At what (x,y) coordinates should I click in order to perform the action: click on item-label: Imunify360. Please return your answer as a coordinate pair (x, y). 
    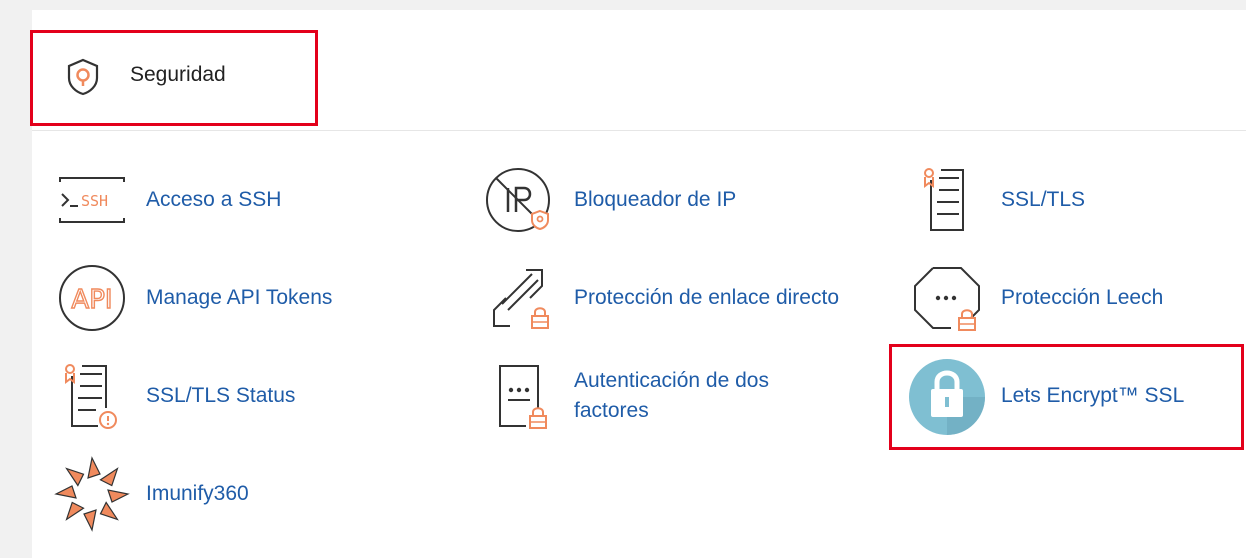
    Looking at the image, I should click on (197, 493).